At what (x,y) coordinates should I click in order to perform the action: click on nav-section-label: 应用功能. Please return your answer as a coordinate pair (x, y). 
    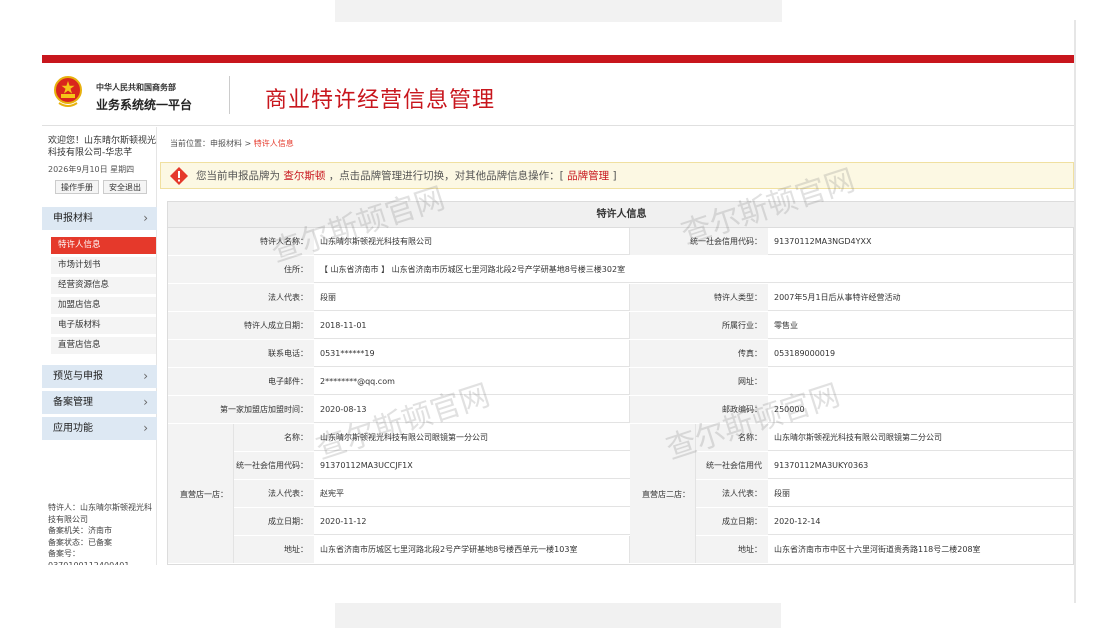
    Looking at the image, I should click on (73, 428).